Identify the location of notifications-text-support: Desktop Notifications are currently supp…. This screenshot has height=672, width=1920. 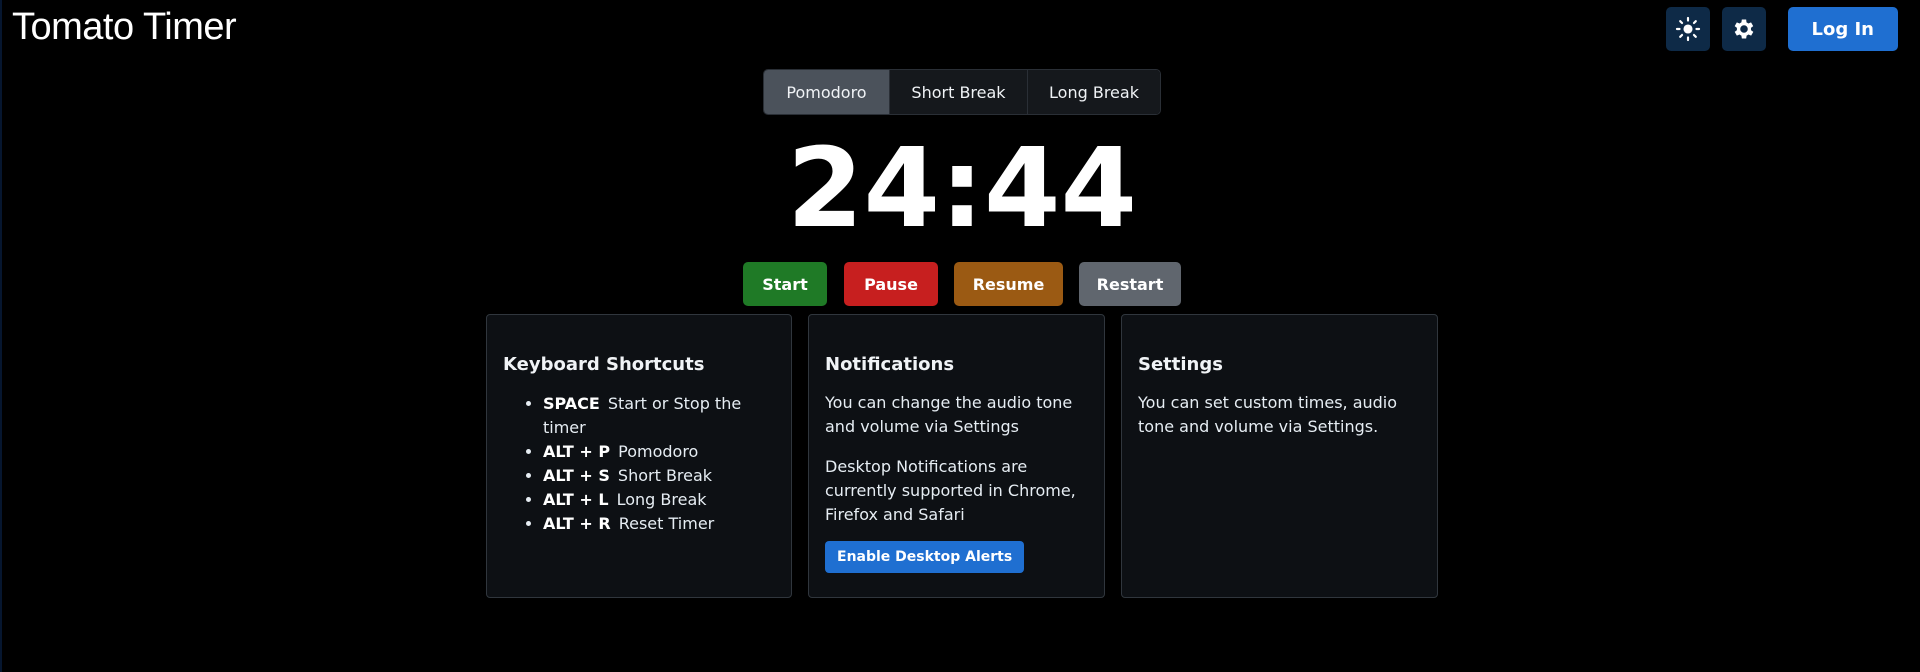
(950, 490).